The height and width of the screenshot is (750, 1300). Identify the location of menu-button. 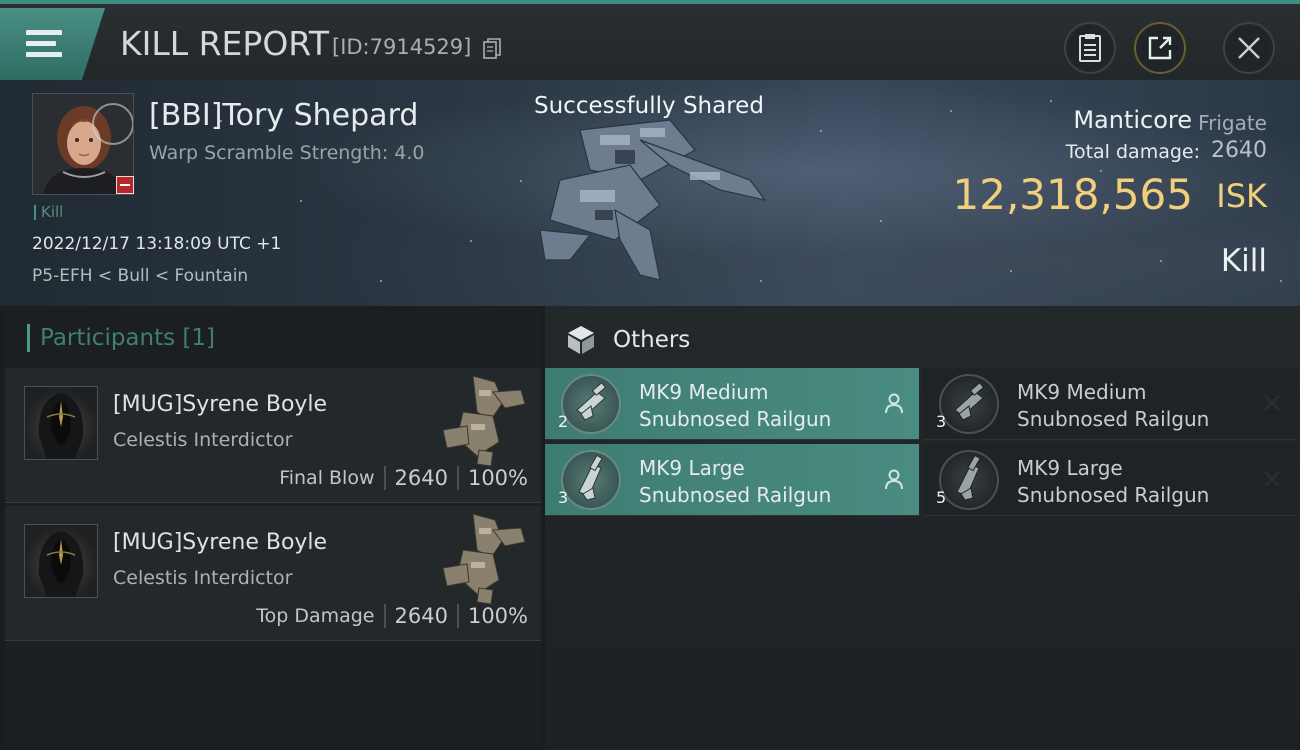
(52, 44).